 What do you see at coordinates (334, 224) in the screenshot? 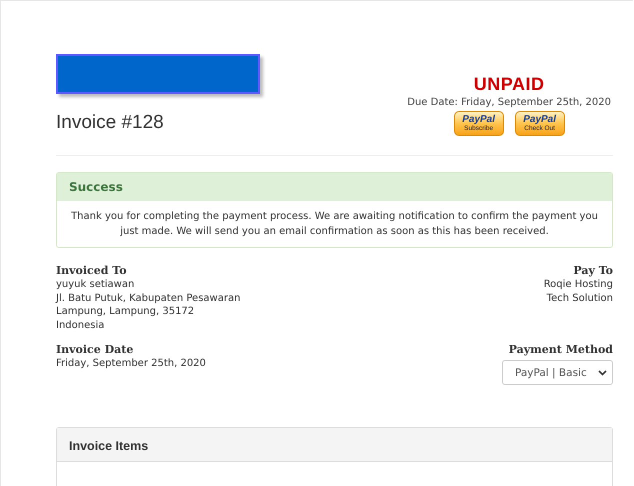
I see `alert-message: Thank you for completing the payment process. We are awaiting notification to confirm the payment you just made. We will send you an email confirmation as soon as this has been received.` at bounding box center [334, 224].